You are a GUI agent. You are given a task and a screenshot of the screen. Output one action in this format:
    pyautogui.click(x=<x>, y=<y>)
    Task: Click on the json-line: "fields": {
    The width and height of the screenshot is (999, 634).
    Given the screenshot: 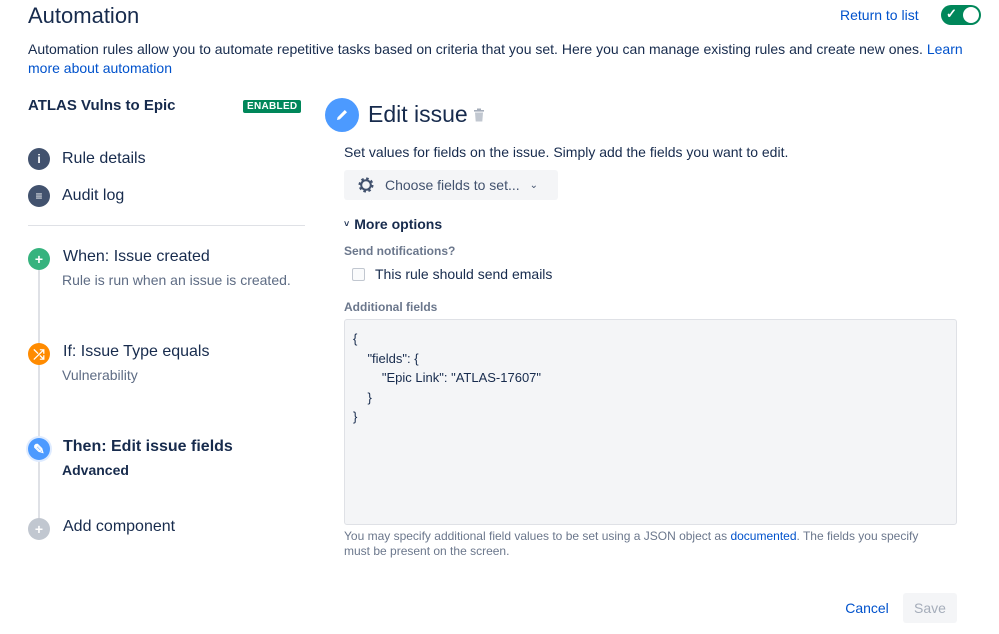 What is the action you would take?
    pyautogui.click(x=386, y=358)
    